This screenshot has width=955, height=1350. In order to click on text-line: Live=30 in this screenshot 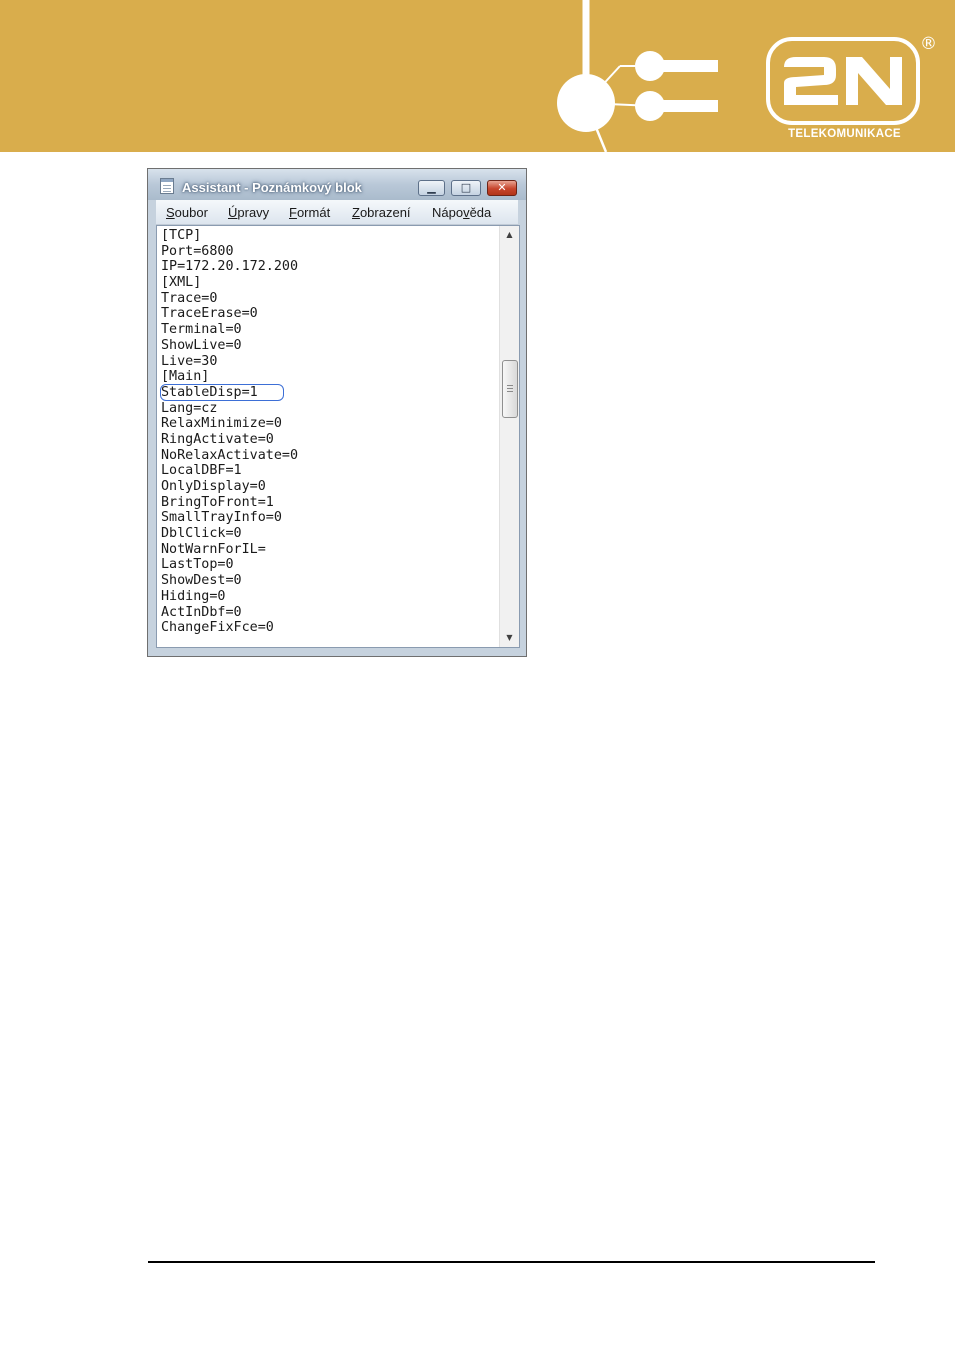, I will do `click(189, 361)`.